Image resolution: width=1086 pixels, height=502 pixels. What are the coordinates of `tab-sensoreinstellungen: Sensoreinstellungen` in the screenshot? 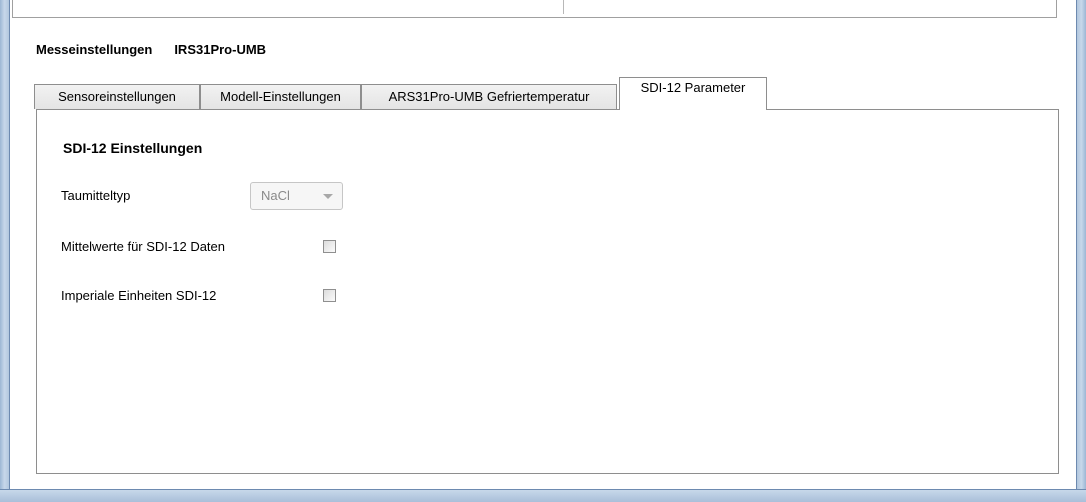 It's located at (117, 96).